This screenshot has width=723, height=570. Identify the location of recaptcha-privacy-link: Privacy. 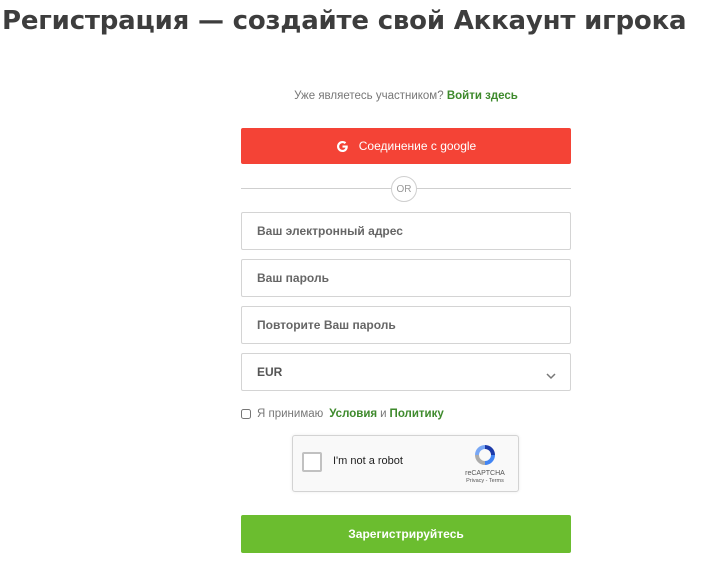
(475, 481).